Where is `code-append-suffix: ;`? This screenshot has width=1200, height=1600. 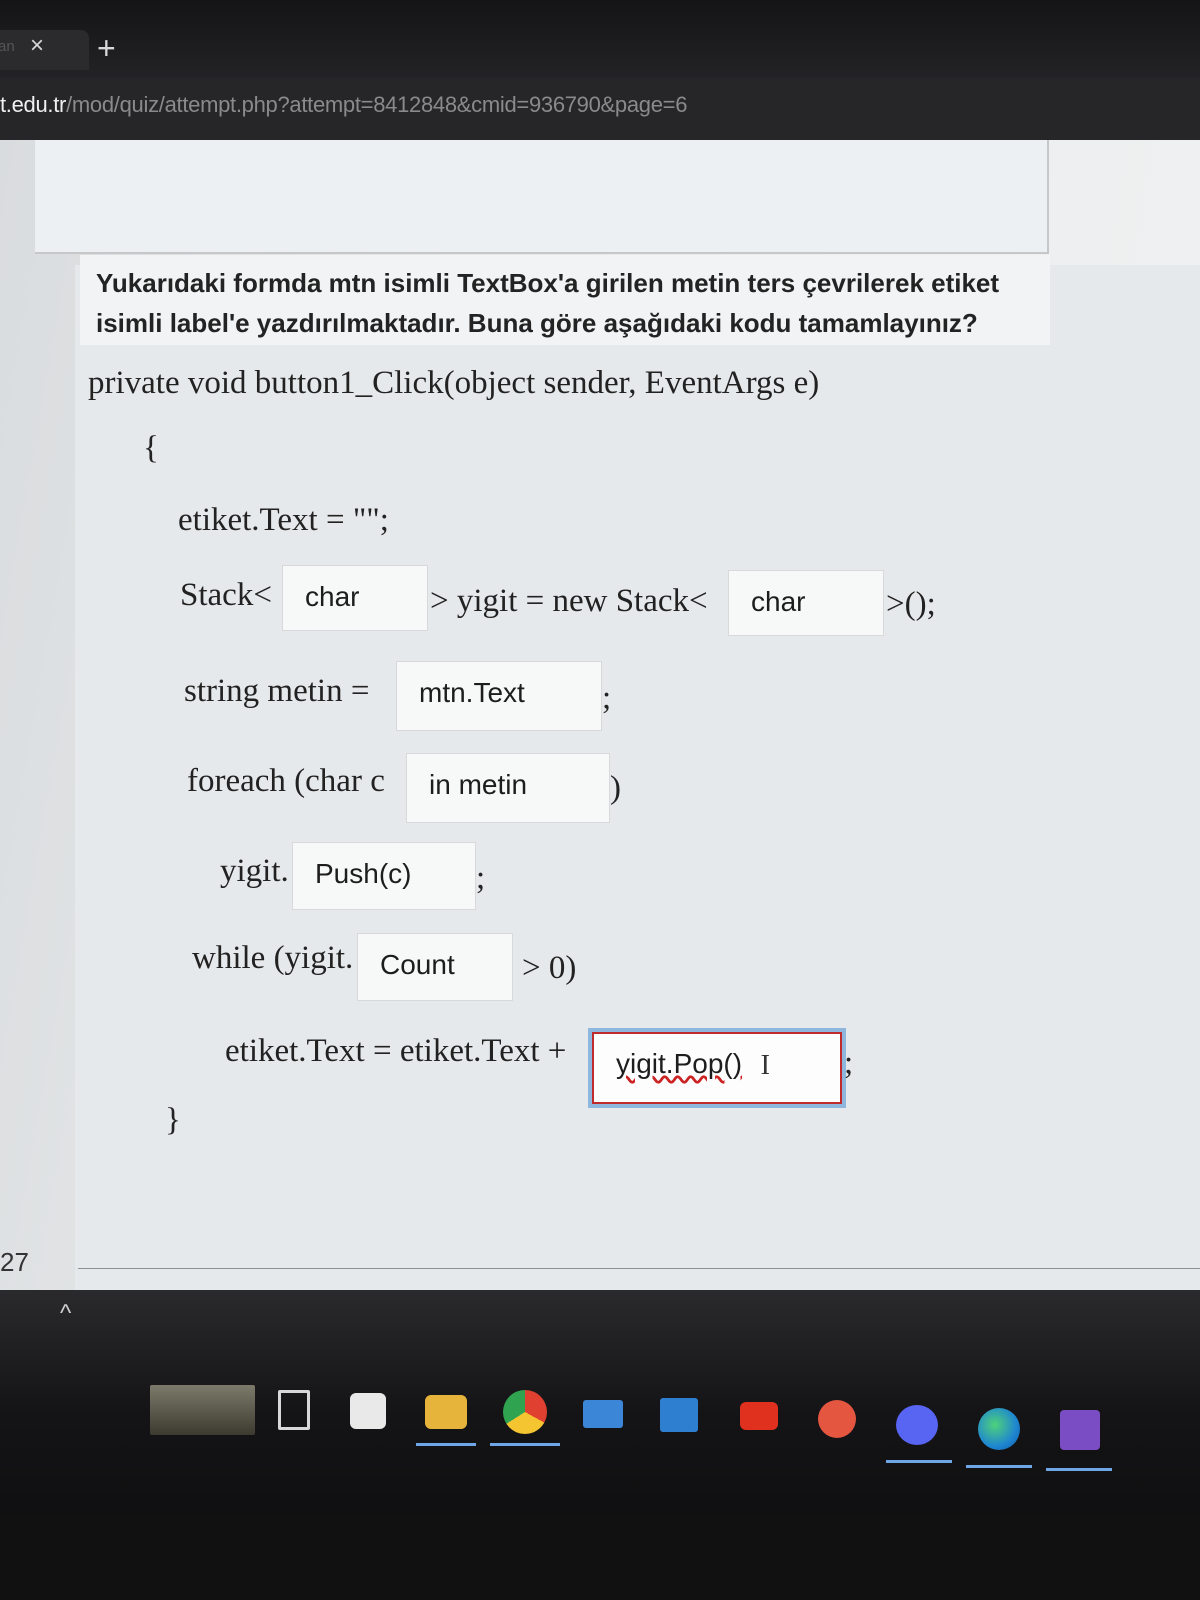 code-append-suffix: ; is located at coordinates (849, 1063).